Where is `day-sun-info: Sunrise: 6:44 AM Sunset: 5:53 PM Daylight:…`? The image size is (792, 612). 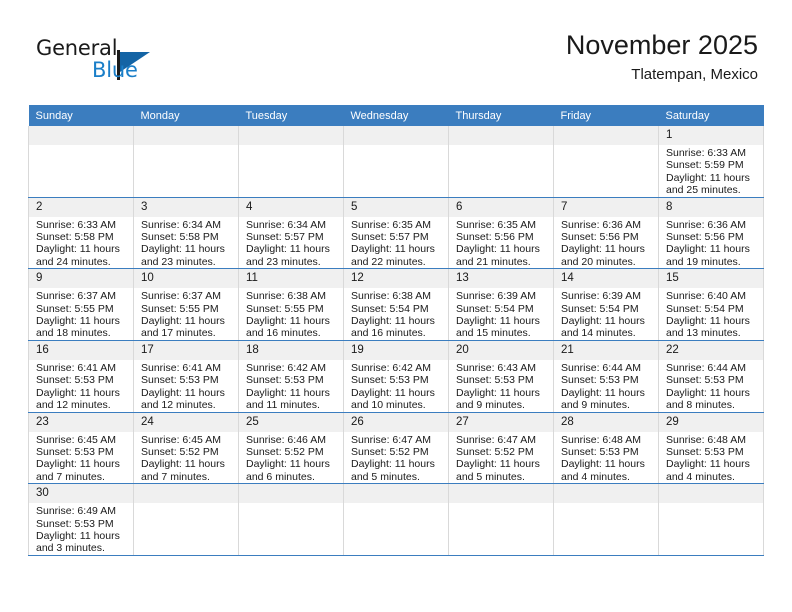
day-sun-info: Sunrise: 6:44 AM Sunset: 5:53 PM Daylight:… is located at coordinates (711, 386).